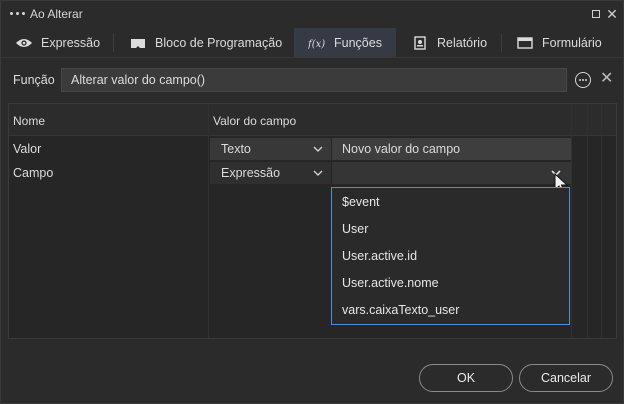  I want to click on eye-icon, so click(24, 43).